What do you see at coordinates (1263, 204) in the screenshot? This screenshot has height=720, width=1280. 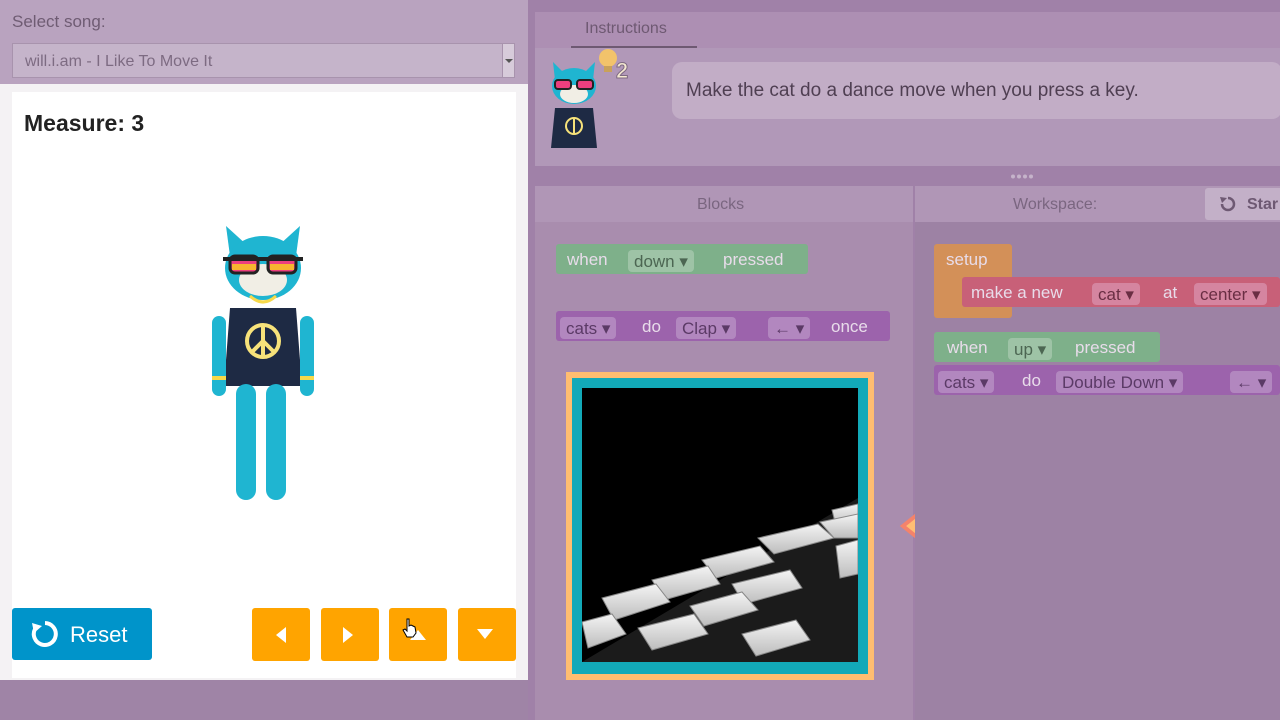 I see `start-over-label: Star` at bounding box center [1263, 204].